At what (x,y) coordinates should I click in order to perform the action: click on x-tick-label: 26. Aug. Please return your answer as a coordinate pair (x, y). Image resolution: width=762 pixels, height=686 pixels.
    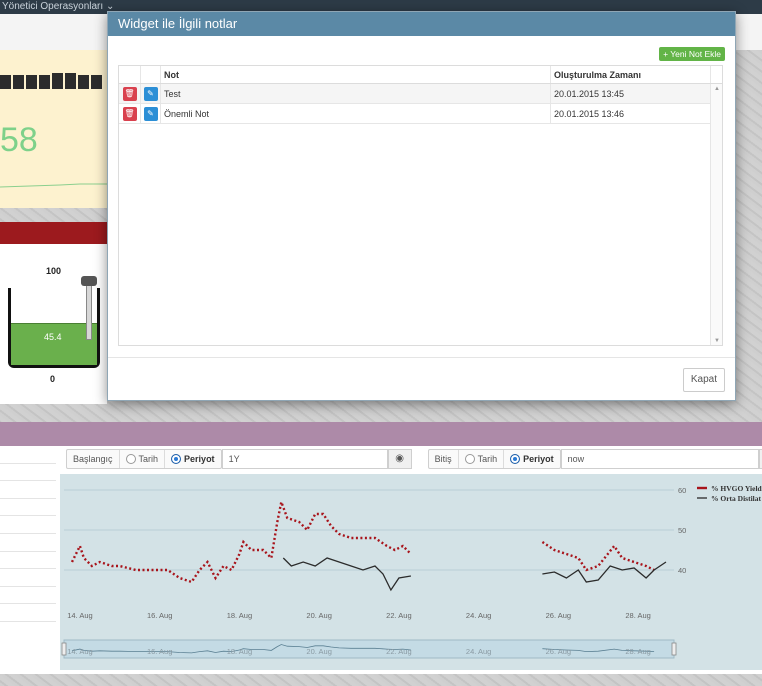
    Looking at the image, I should click on (558, 615).